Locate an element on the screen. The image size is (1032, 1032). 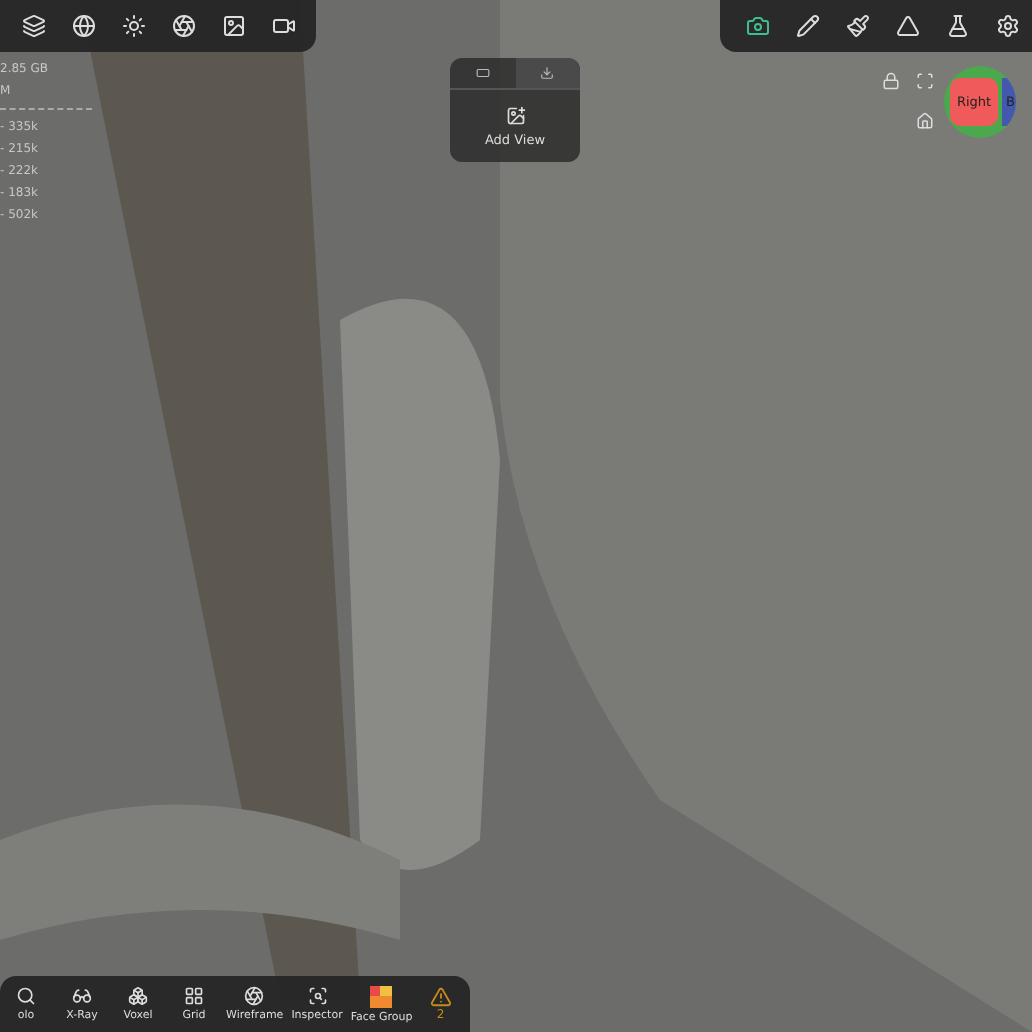
frame-icon is located at coordinates (925, 81).